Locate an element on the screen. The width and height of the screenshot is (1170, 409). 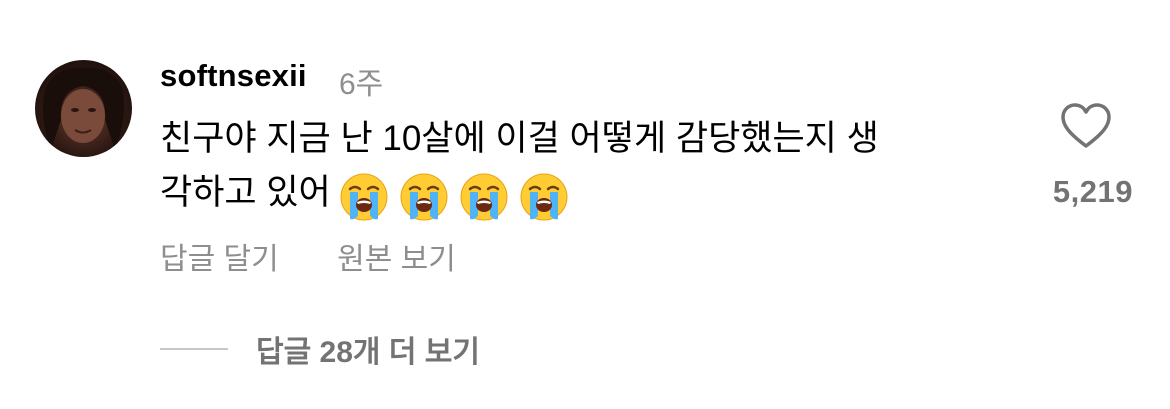
comment-text-line-2-text: 각하고 있어 is located at coordinates (245, 192).